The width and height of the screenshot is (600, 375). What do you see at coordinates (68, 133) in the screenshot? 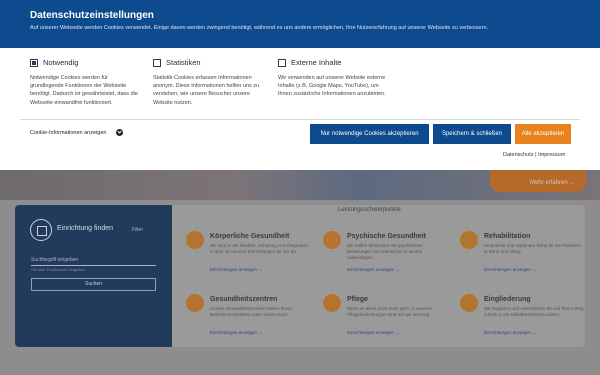
I see `cookie-info-toggle: Cookie-Informationen anzeigen` at bounding box center [68, 133].